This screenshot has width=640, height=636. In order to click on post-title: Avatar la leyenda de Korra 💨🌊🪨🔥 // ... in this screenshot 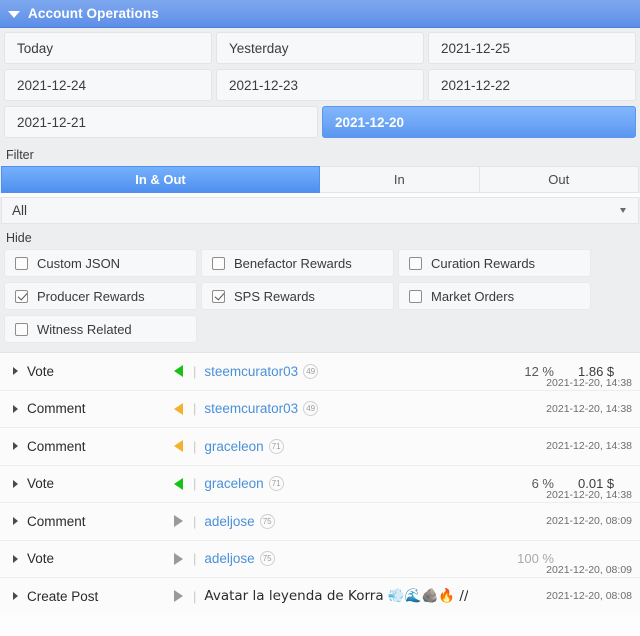, I will do `click(336, 596)`.